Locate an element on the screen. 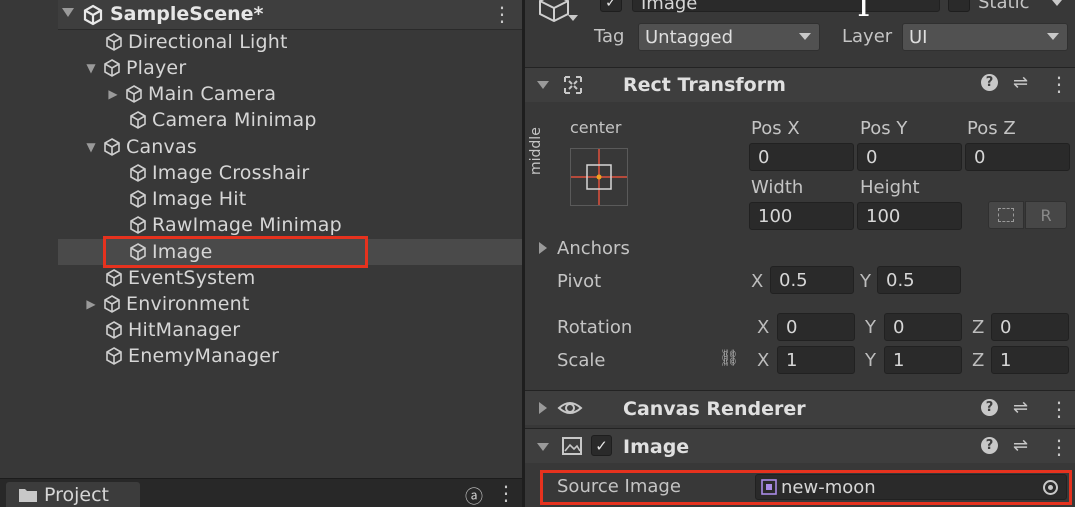  scale-label: Scale is located at coordinates (581, 360).